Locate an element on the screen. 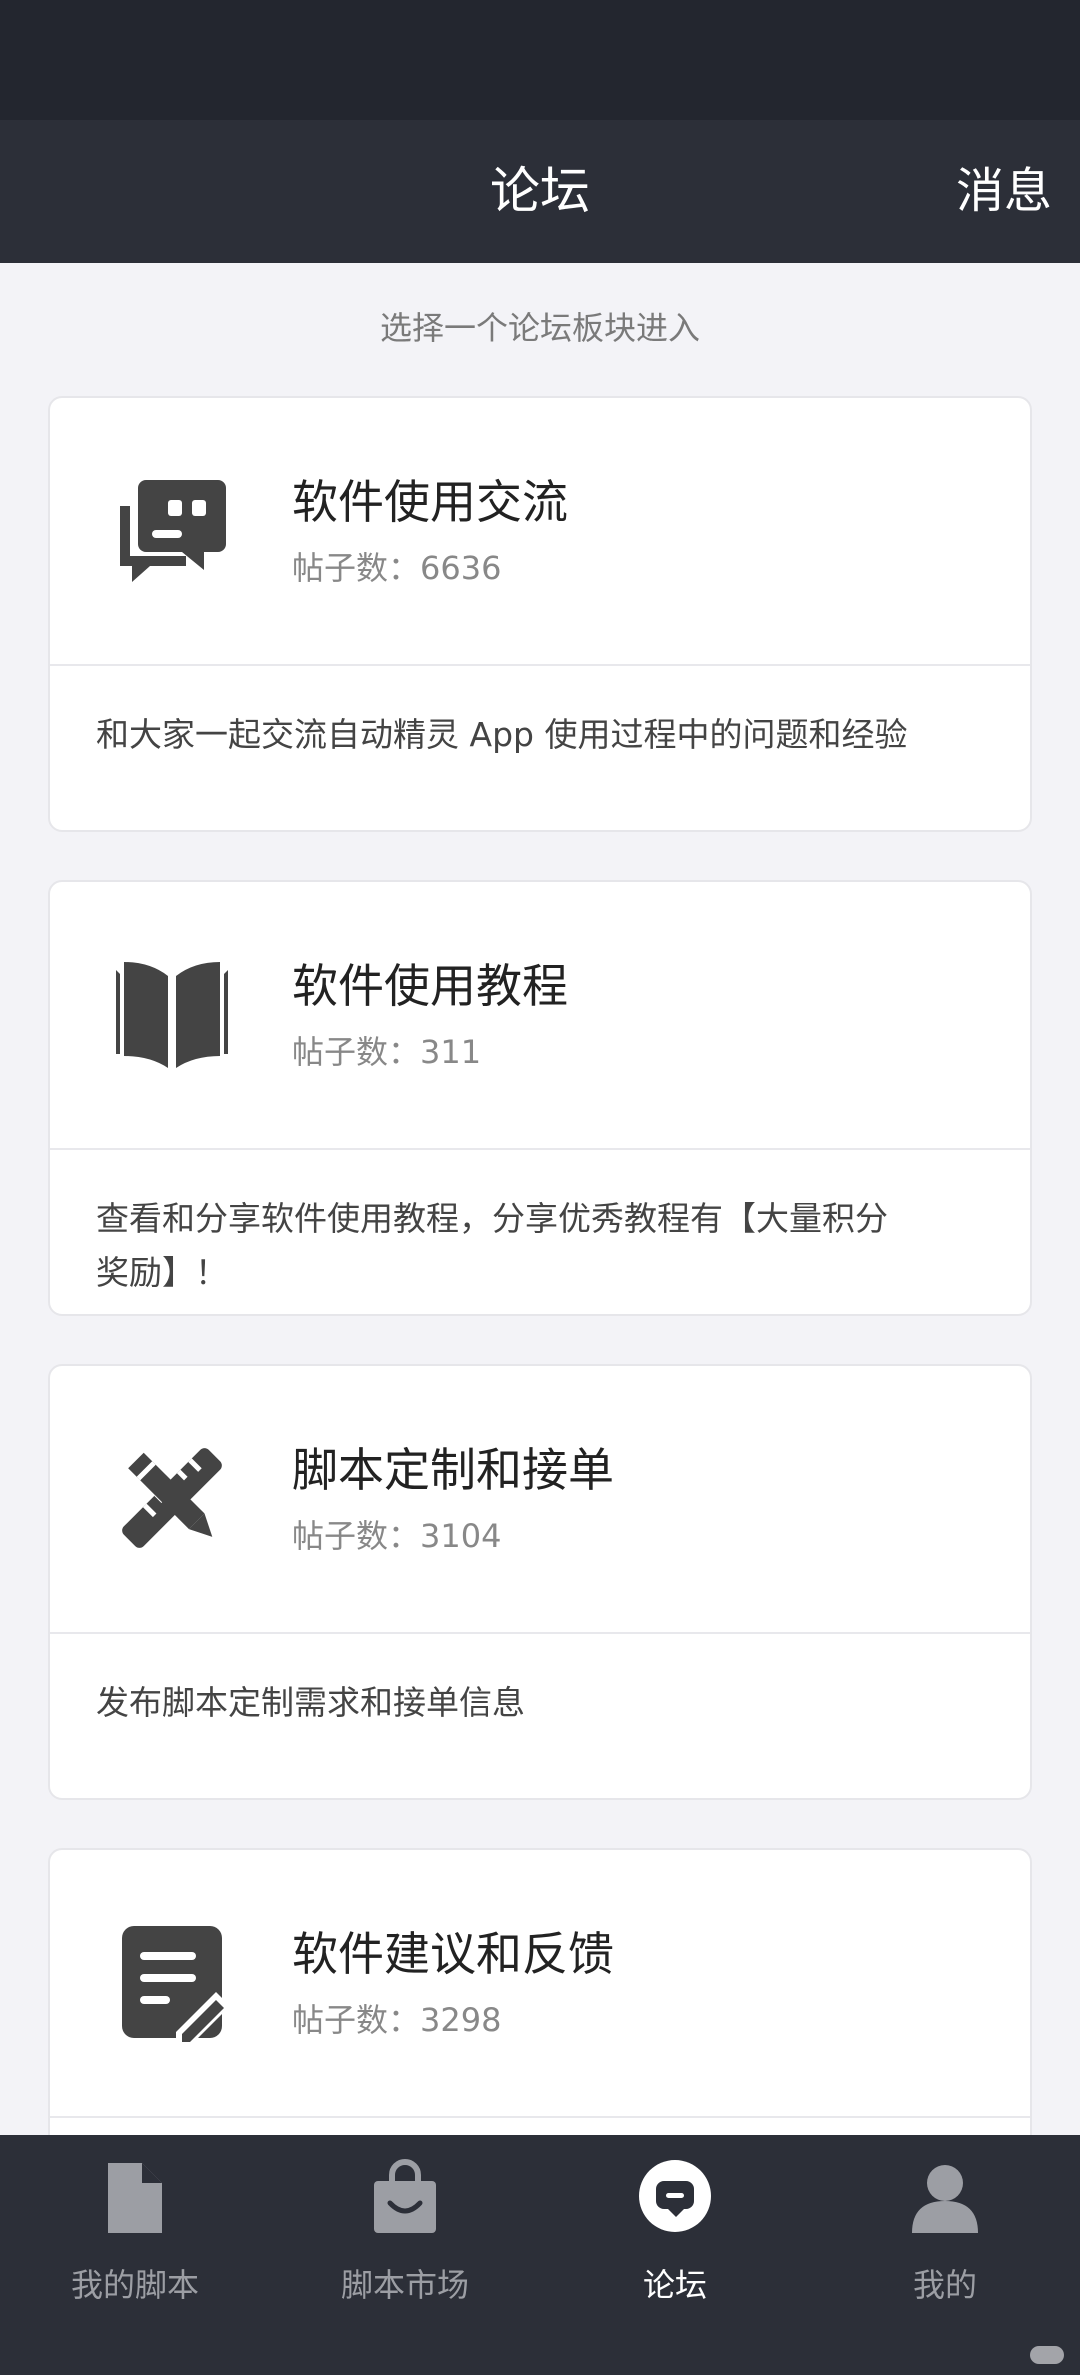 The image size is (1080, 2375). header-bar: 论坛 消息 is located at coordinates (540, 191).